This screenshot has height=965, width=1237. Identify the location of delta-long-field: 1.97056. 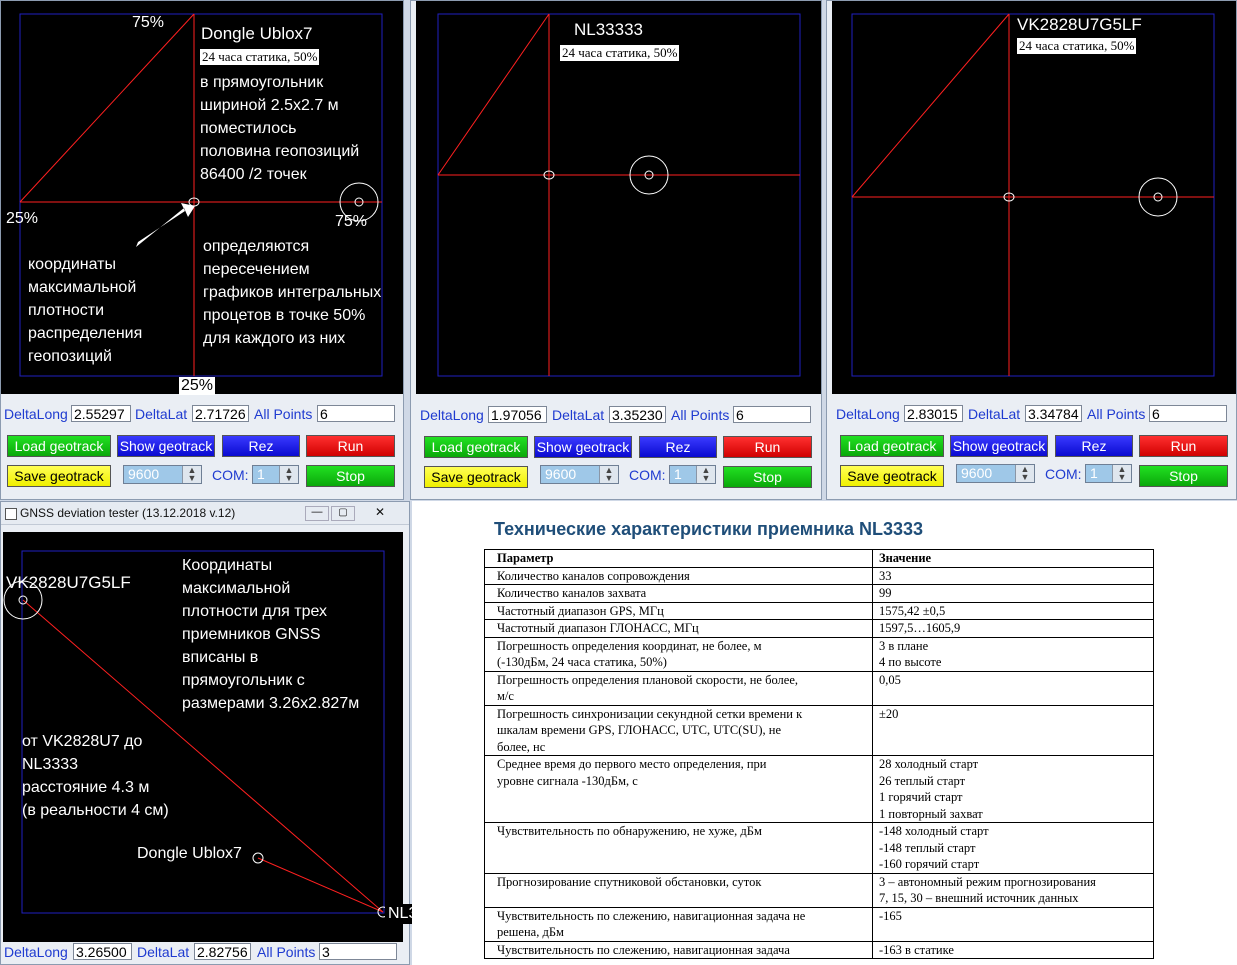
(517, 414).